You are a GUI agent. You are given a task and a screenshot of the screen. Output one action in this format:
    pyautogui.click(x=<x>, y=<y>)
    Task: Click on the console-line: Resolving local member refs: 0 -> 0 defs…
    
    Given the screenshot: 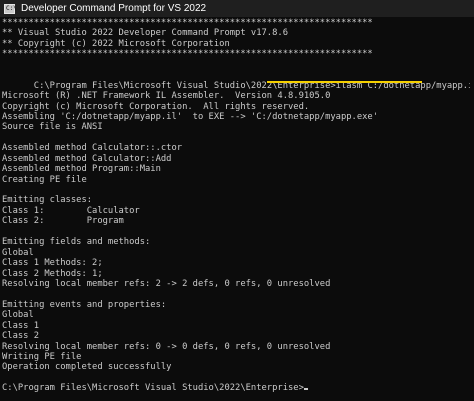 What is the action you would take?
    pyautogui.click(x=166, y=346)
    